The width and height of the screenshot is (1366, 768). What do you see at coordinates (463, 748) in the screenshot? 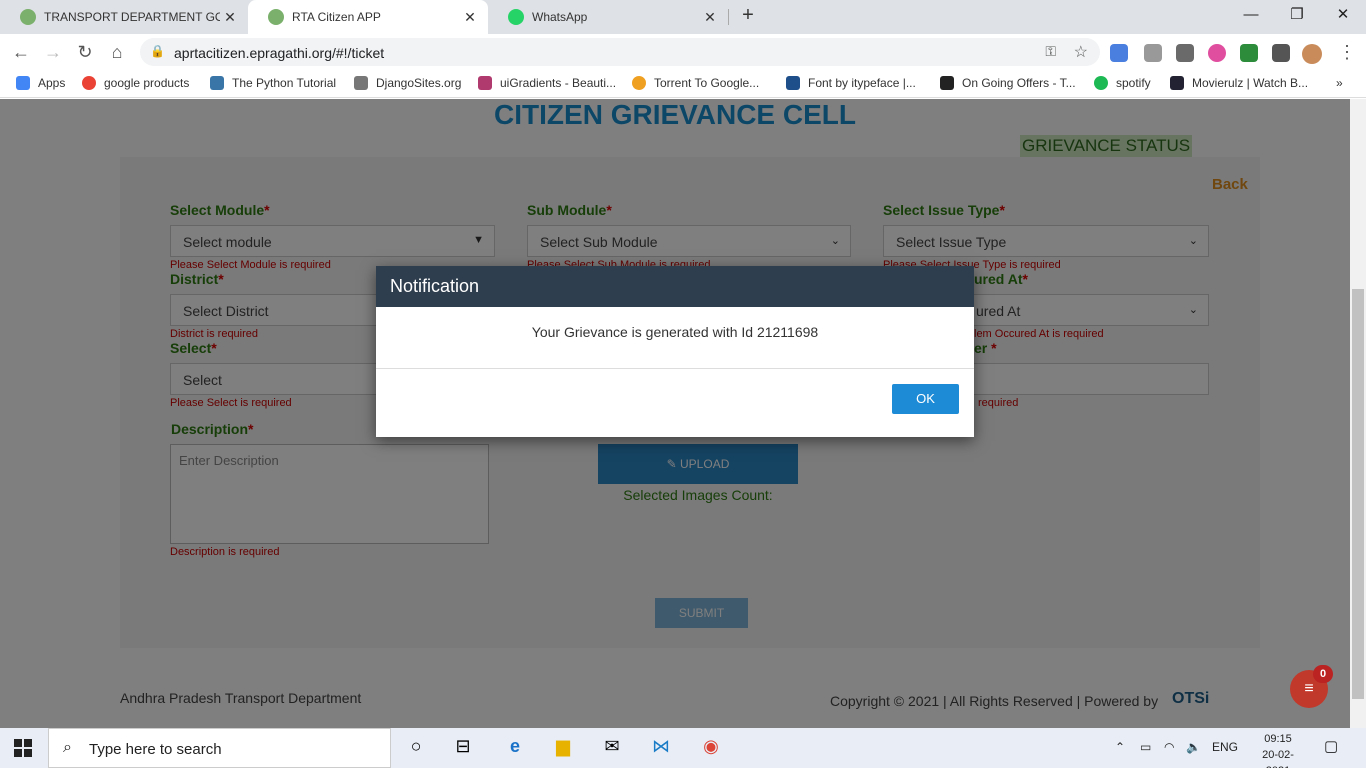
I see `task-view-icon: ⊟` at bounding box center [463, 748].